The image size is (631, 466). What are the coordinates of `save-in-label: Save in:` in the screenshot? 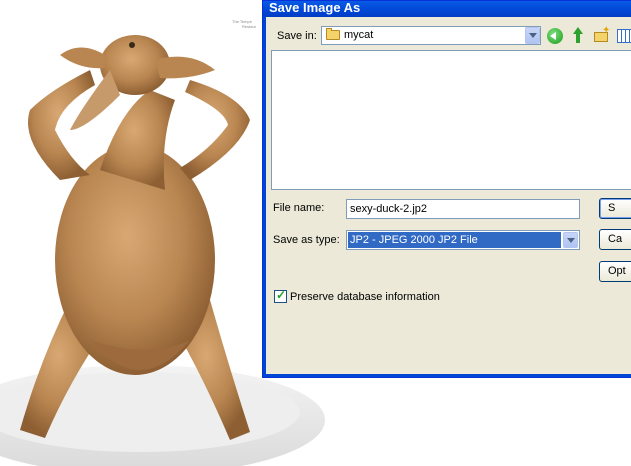 It's located at (297, 36).